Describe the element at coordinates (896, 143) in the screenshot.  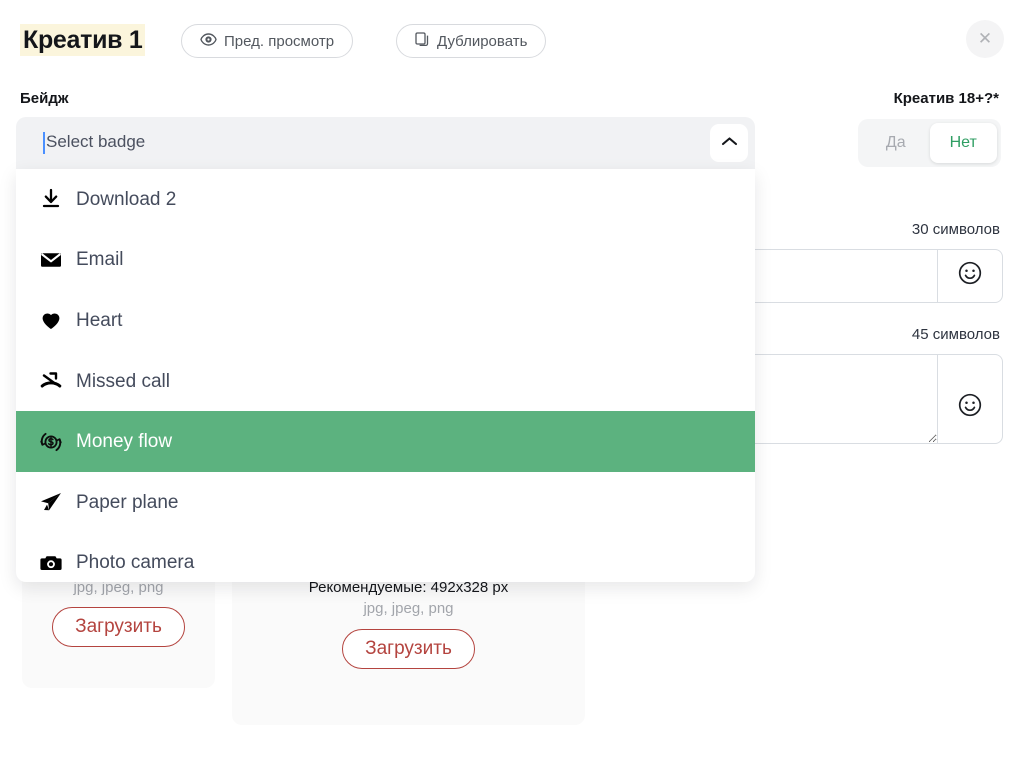
I see `age-toggle-yes: Да` at that location.